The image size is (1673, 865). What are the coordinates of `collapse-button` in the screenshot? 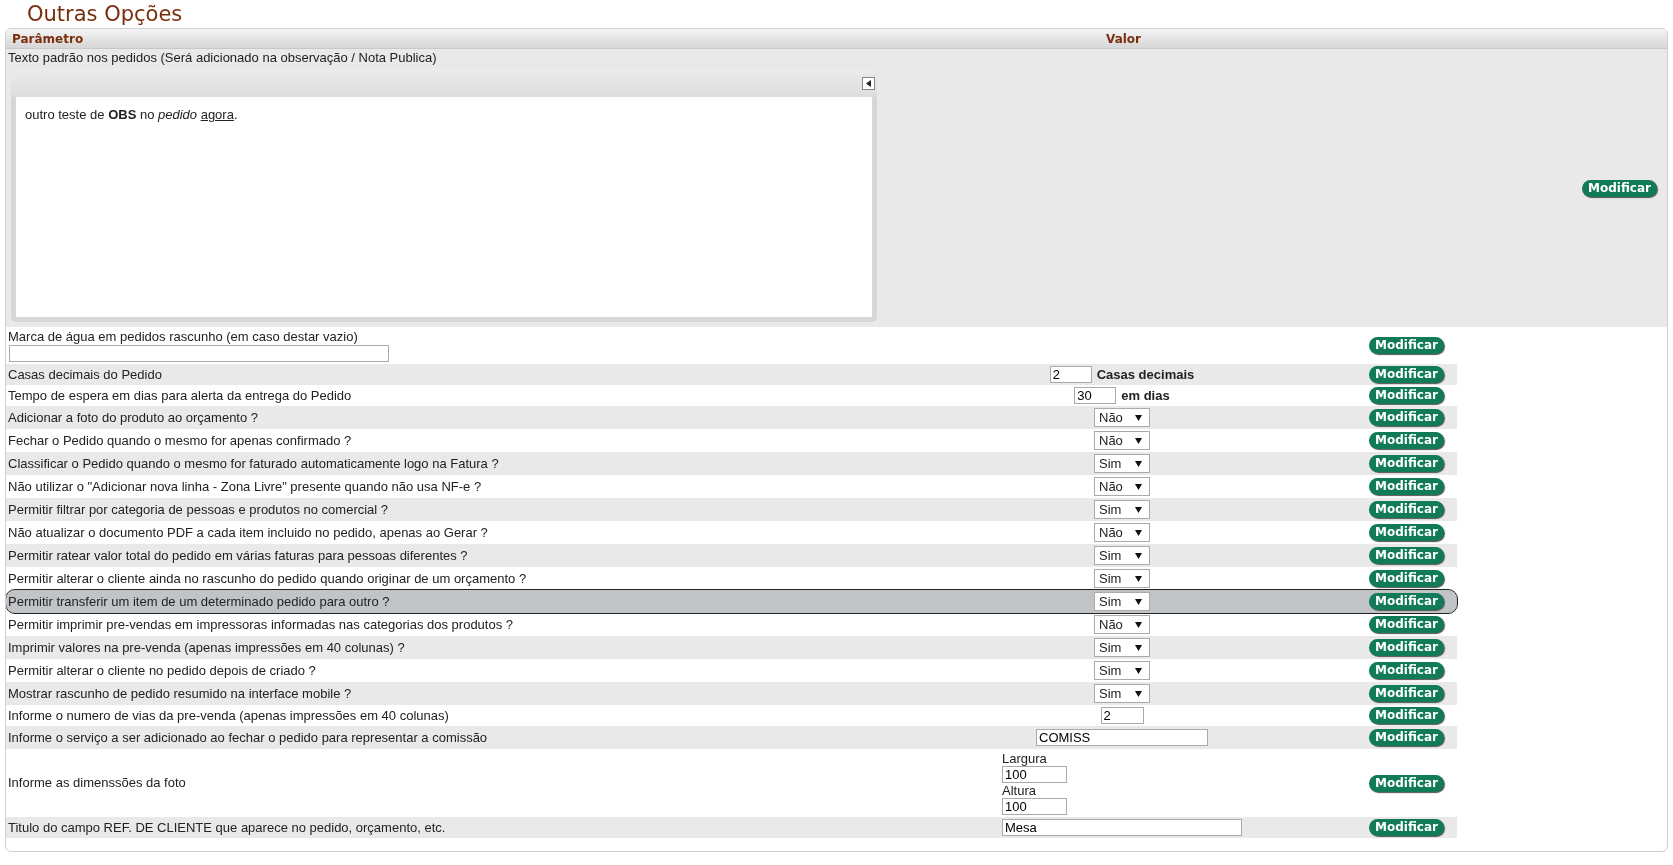 It's located at (868, 83).